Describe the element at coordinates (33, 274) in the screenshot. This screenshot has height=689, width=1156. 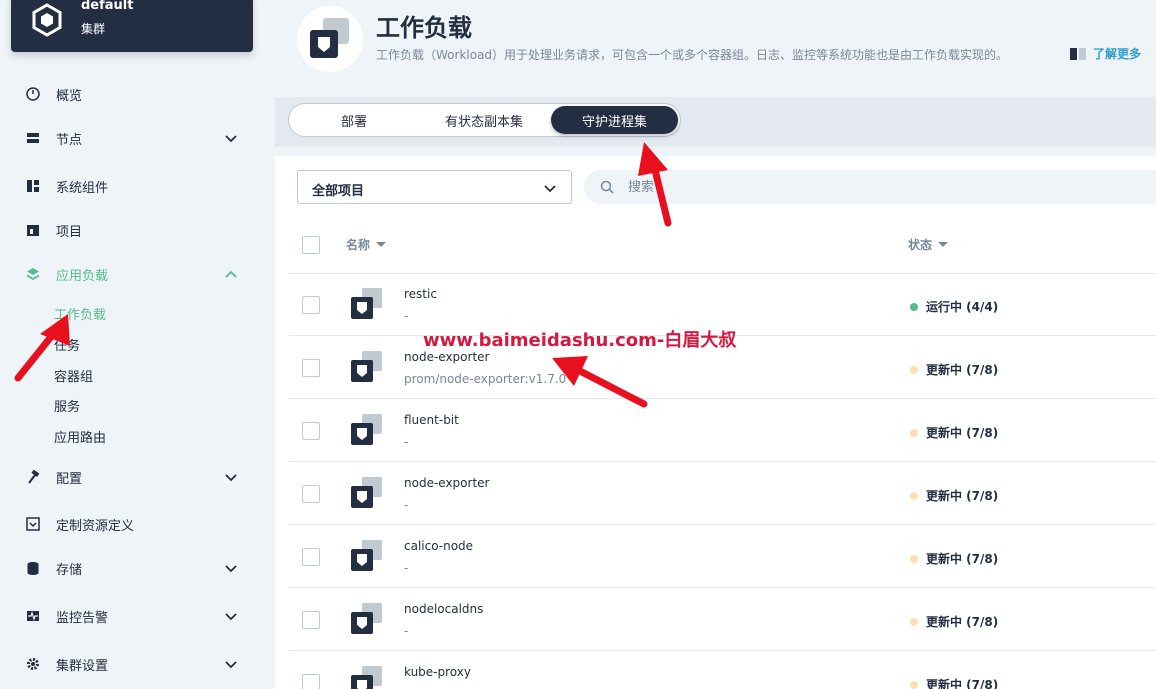
I see `layers-icon` at that location.